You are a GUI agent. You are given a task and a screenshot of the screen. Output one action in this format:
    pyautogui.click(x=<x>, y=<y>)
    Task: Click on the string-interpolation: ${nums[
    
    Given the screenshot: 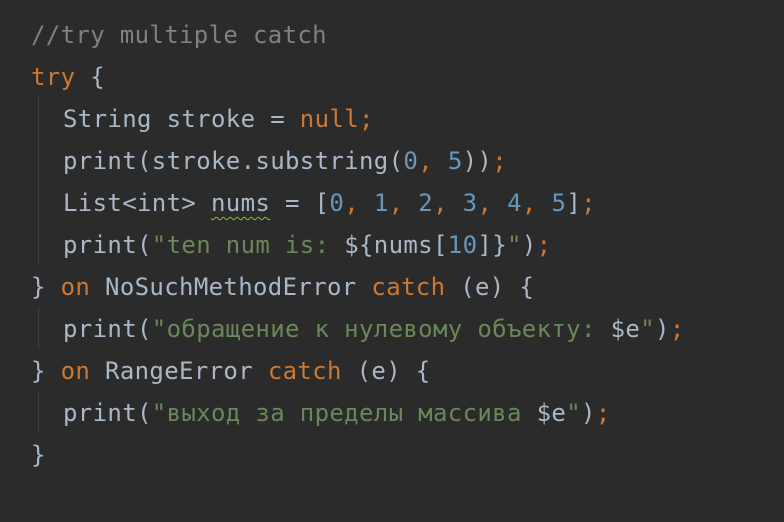 What is the action you would take?
    pyautogui.click(x=396, y=245)
    